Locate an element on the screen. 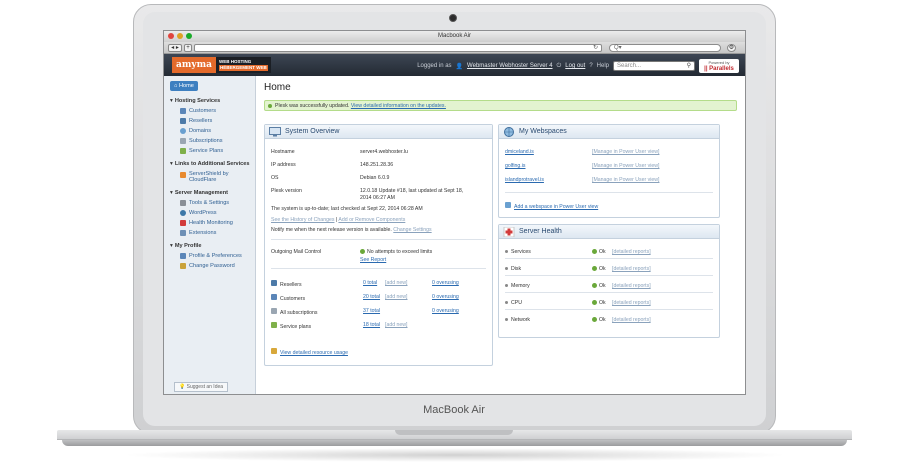 The width and height of the screenshot is (909, 472). sidebar-item-tools-settings: Tools & Settings is located at coordinates (212, 203).